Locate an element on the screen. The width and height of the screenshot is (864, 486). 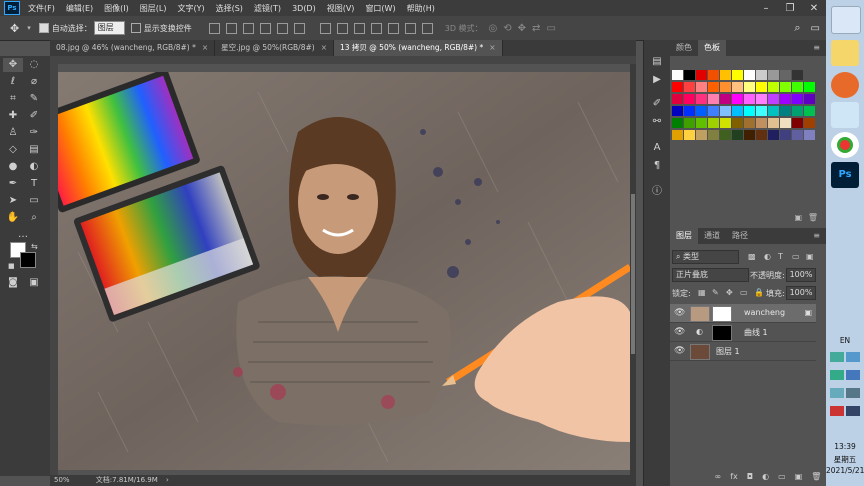
search-icon: ⌕ is located at coordinates (797, 28).